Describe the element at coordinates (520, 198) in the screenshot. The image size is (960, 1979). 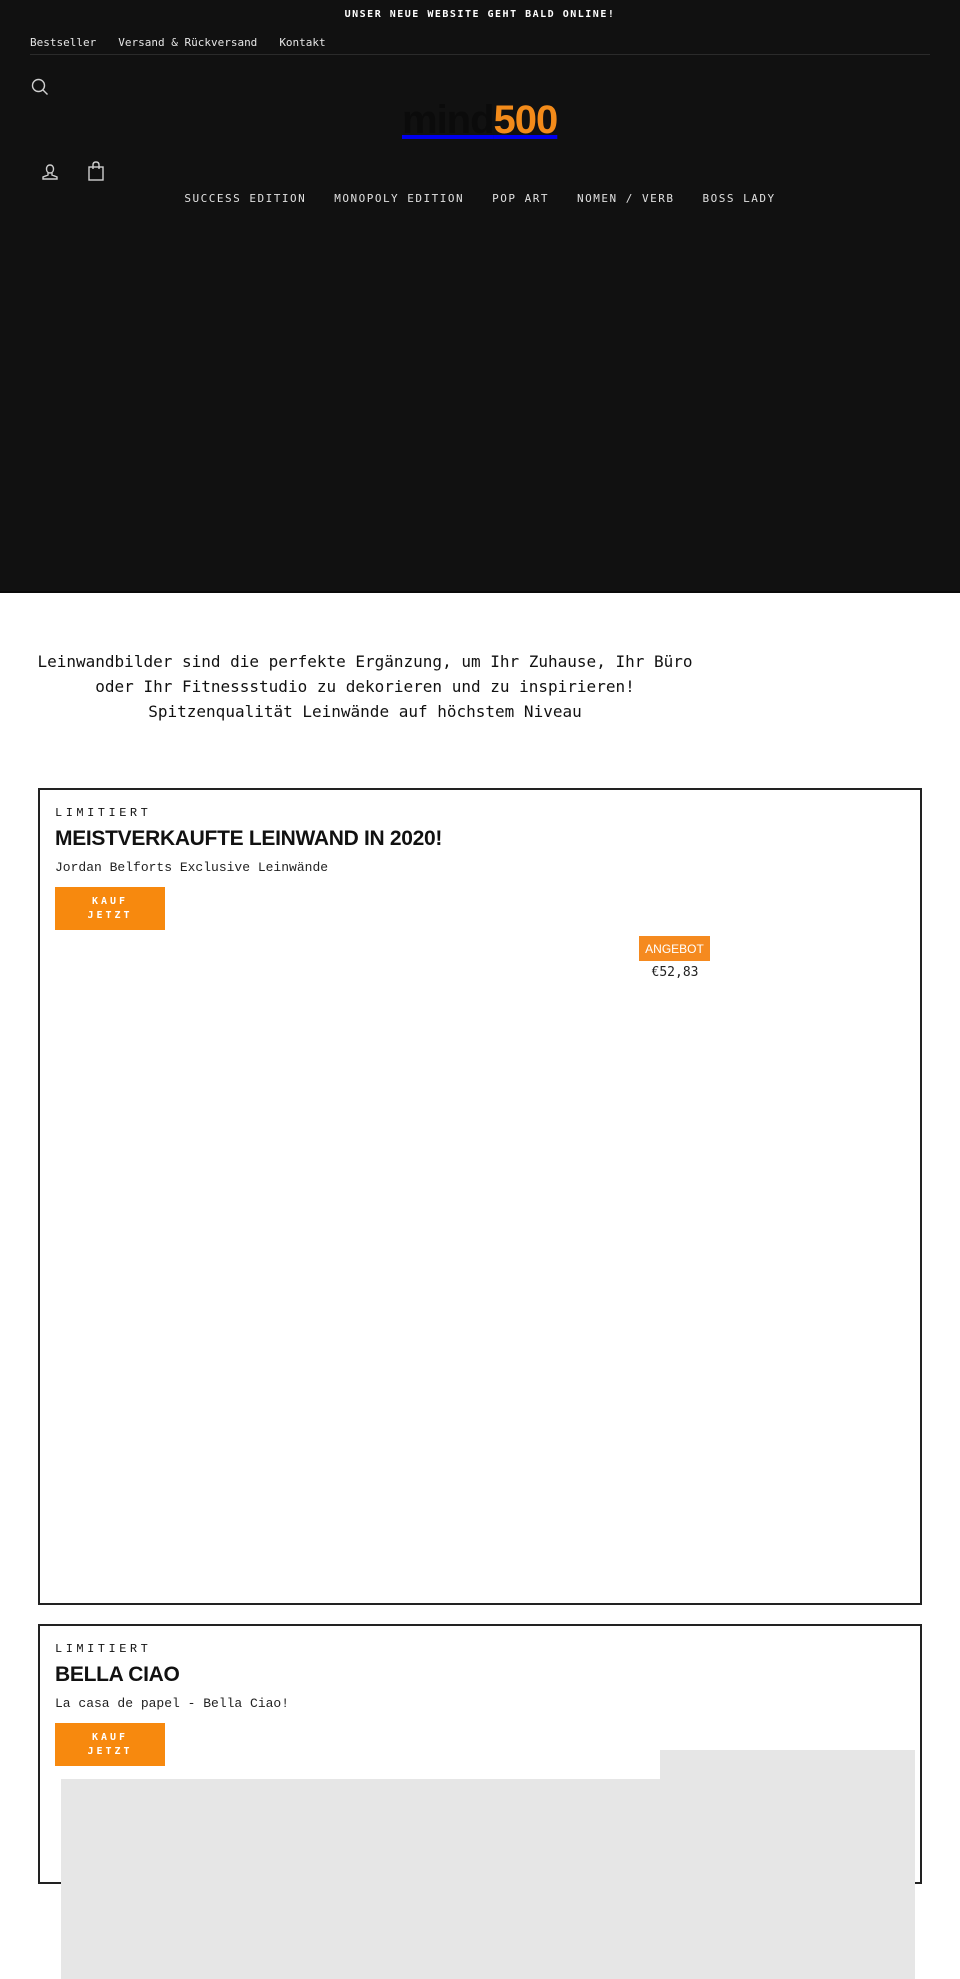
I see `nav-pop-art: POP ART` at that location.